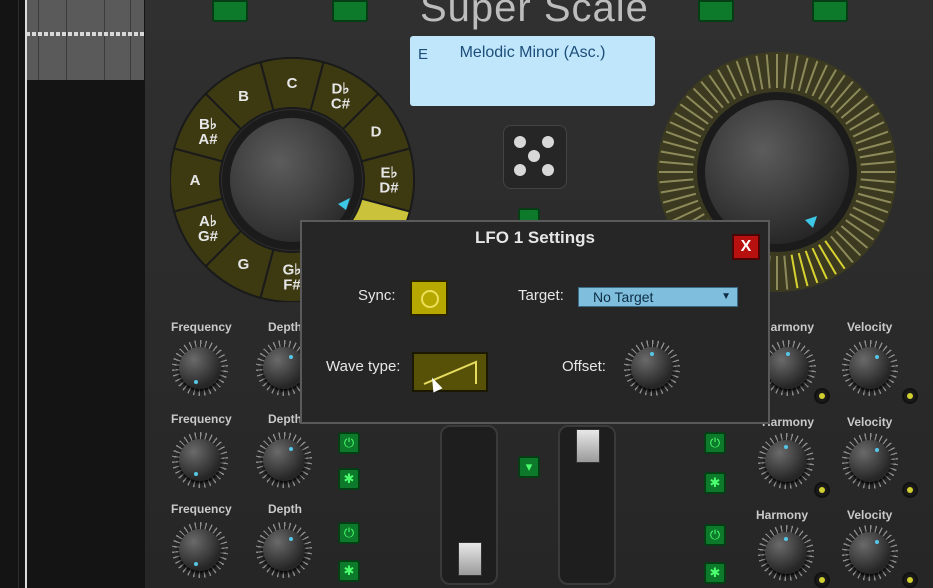 The width and height of the screenshot is (933, 588). I want to click on note-label: D#, so click(389, 188).